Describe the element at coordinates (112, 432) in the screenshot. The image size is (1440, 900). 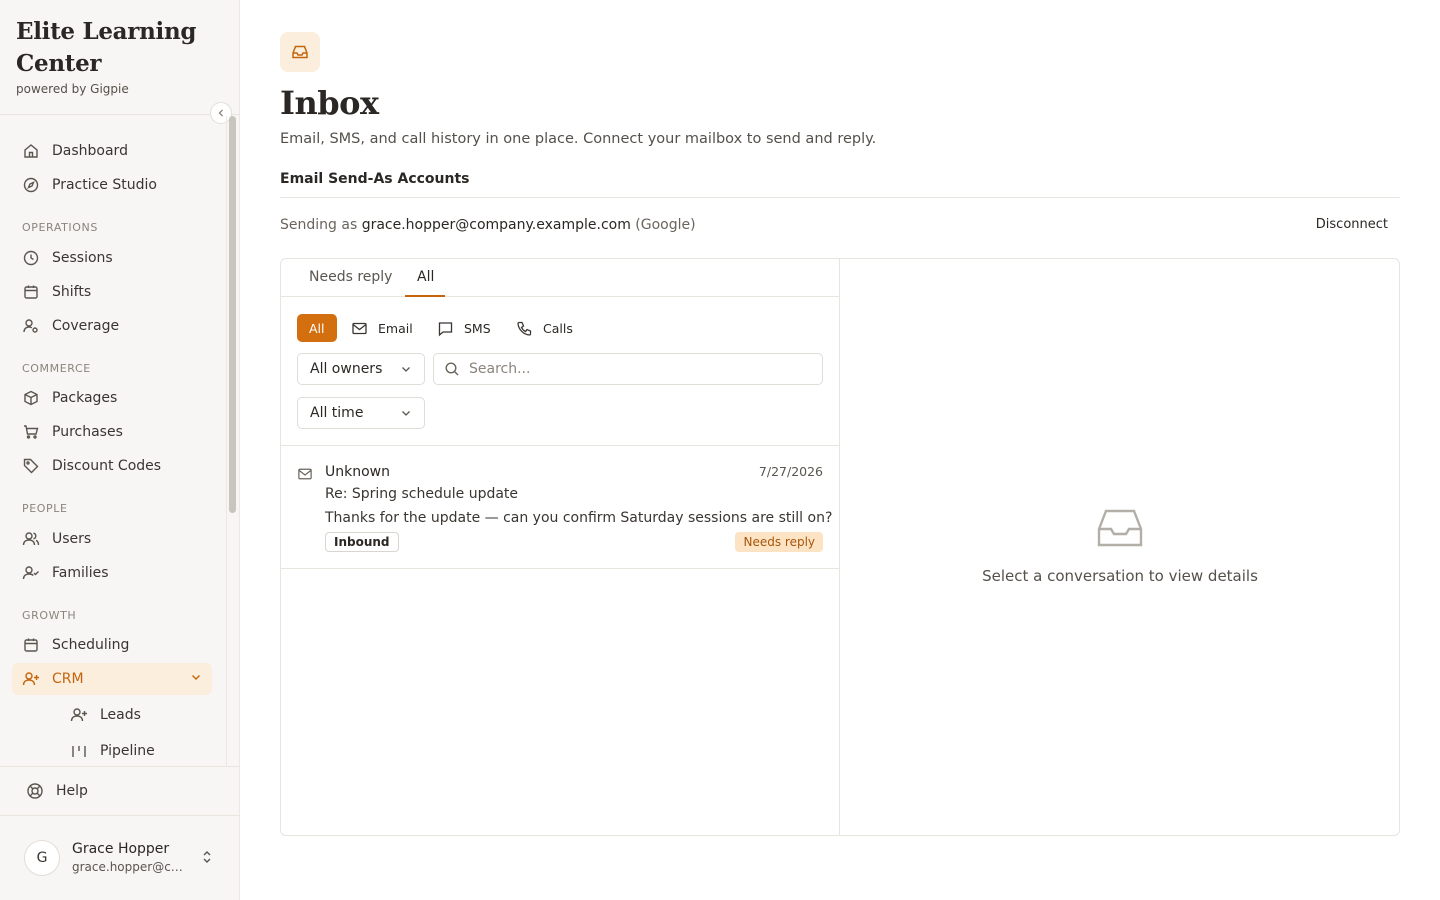
I see `sidebar-item-purchases: Purchases` at that location.